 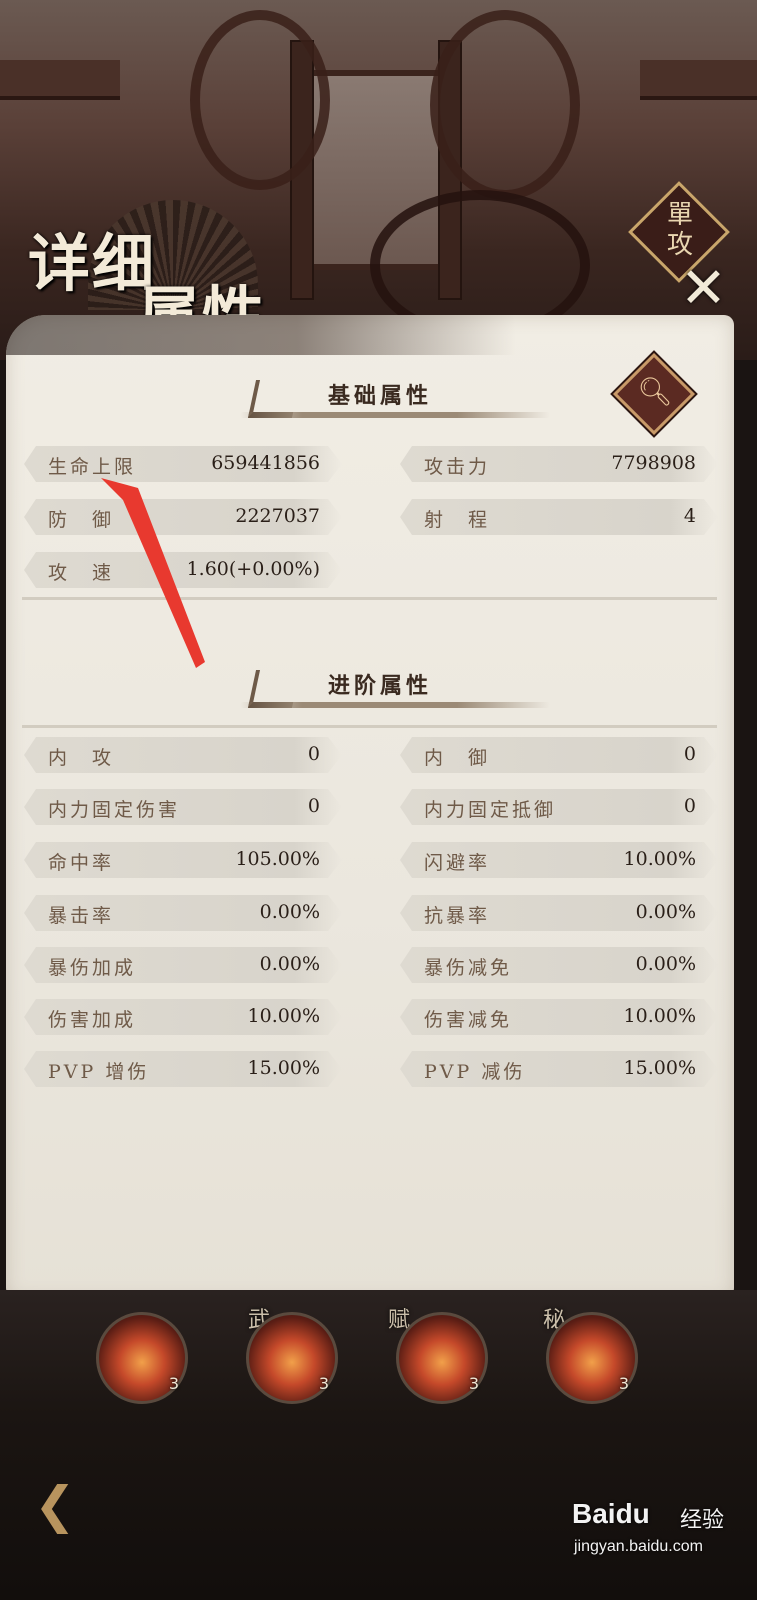 What do you see at coordinates (114, 810) in the screenshot?
I see `stat-label: 内力固定伤害` at bounding box center [114, 810].